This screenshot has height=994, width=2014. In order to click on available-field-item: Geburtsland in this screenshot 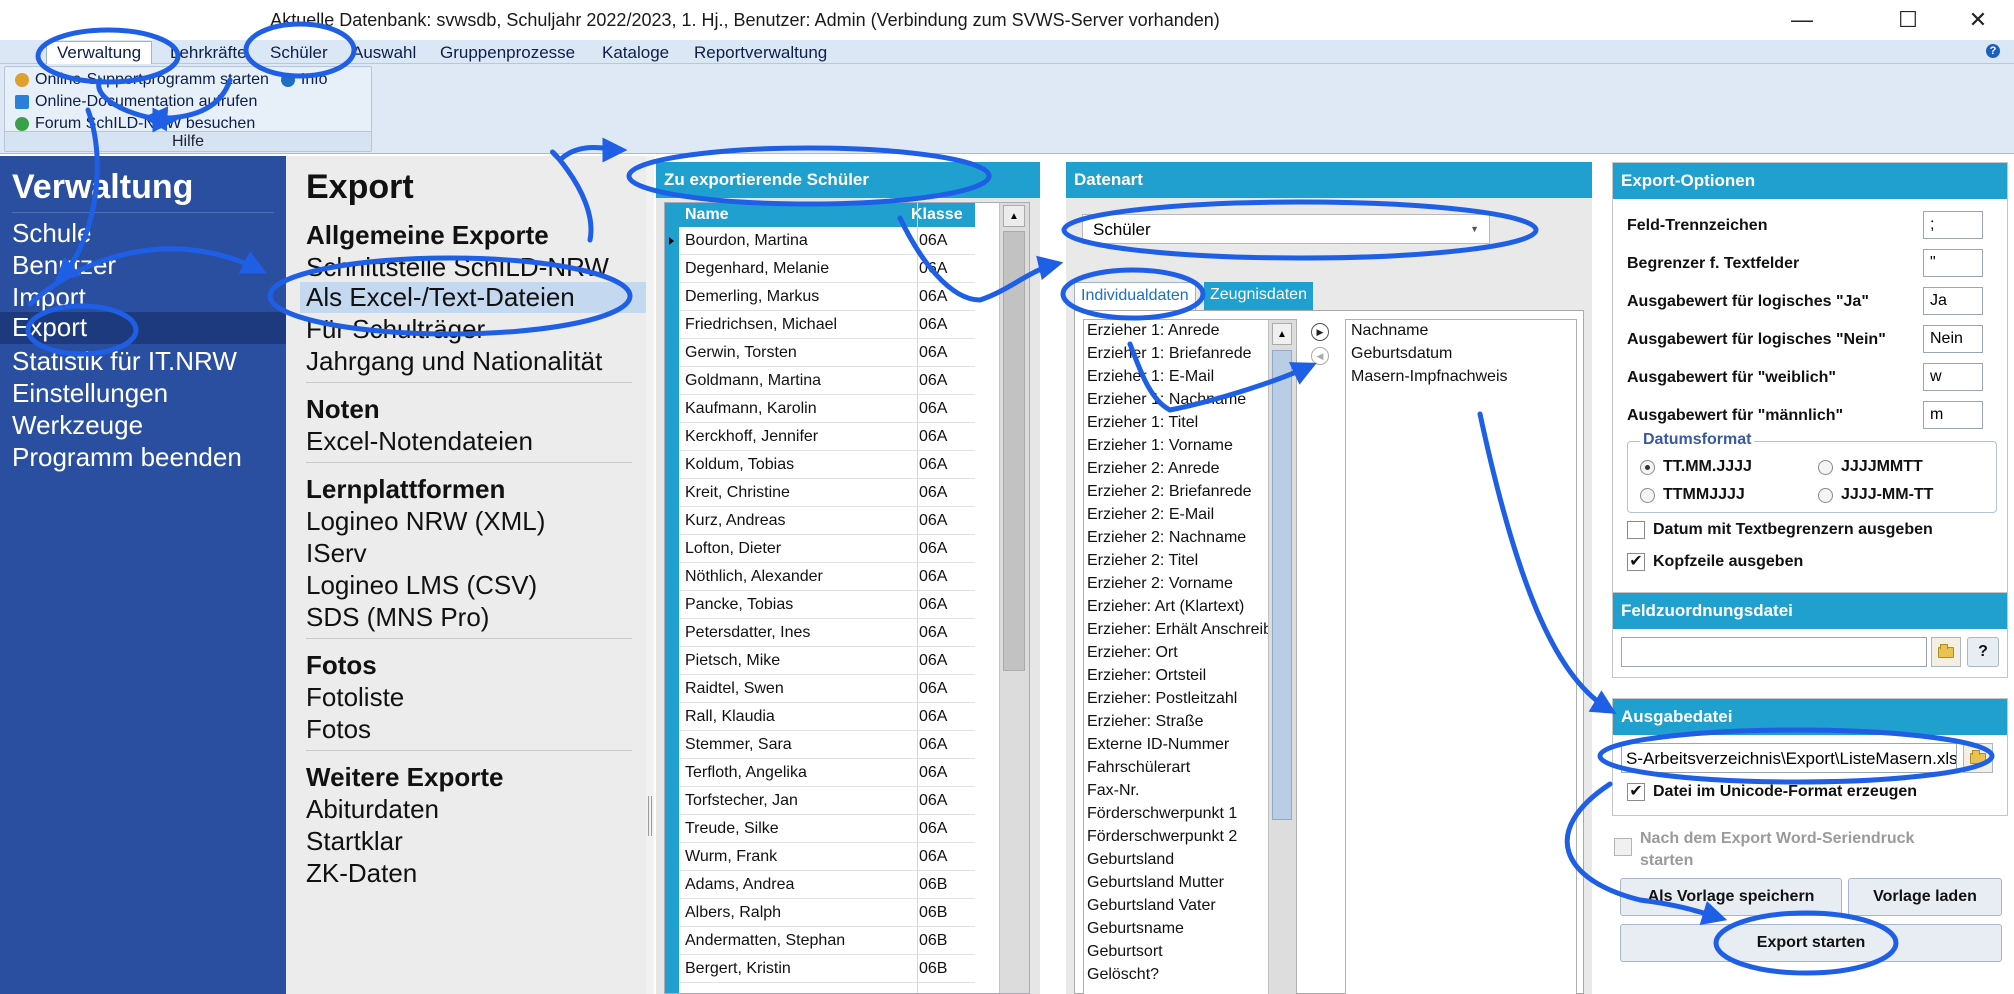, I will do `click(1130, 860)`.